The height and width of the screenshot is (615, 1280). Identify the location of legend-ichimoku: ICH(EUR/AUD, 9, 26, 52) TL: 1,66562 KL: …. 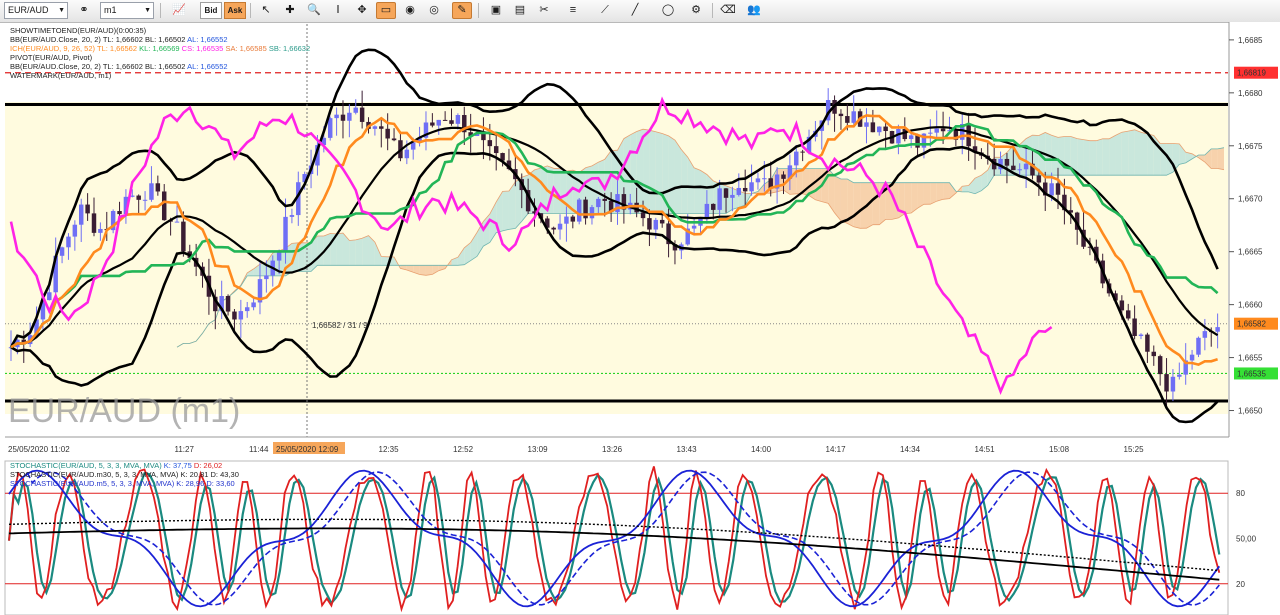
(160, 48).